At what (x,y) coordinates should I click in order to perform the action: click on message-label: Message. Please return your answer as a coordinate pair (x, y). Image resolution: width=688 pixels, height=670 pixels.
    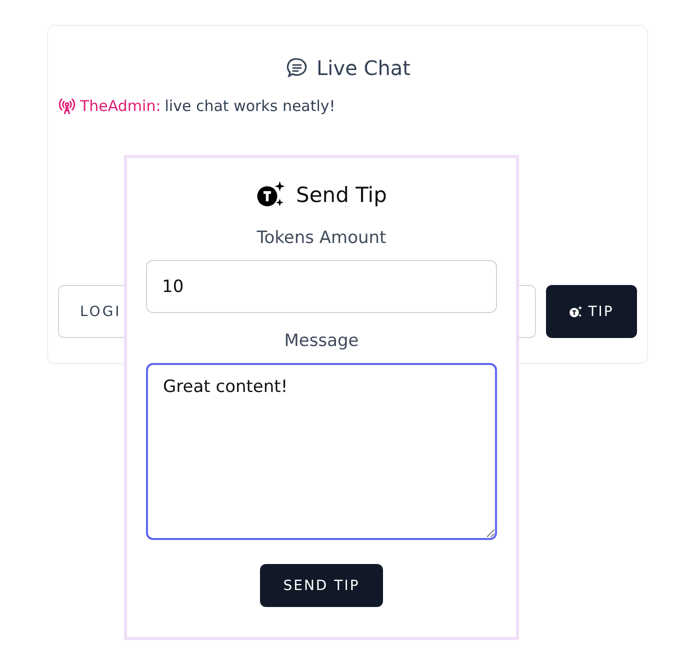
    Looking at the image, I should click on (321, 341).